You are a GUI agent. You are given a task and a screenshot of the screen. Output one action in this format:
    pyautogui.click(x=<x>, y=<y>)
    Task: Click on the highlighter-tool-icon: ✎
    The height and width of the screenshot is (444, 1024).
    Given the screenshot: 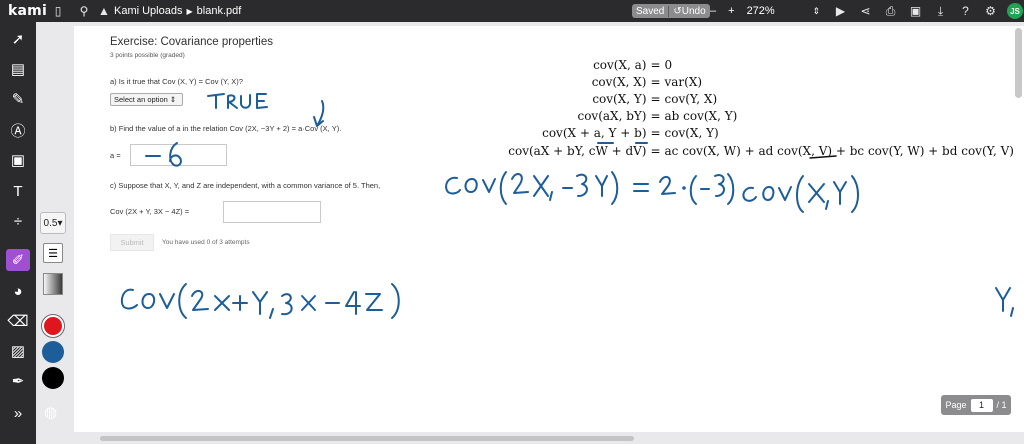 What is the action you would take?
    pyautogui.click(x=18, y=99)
    